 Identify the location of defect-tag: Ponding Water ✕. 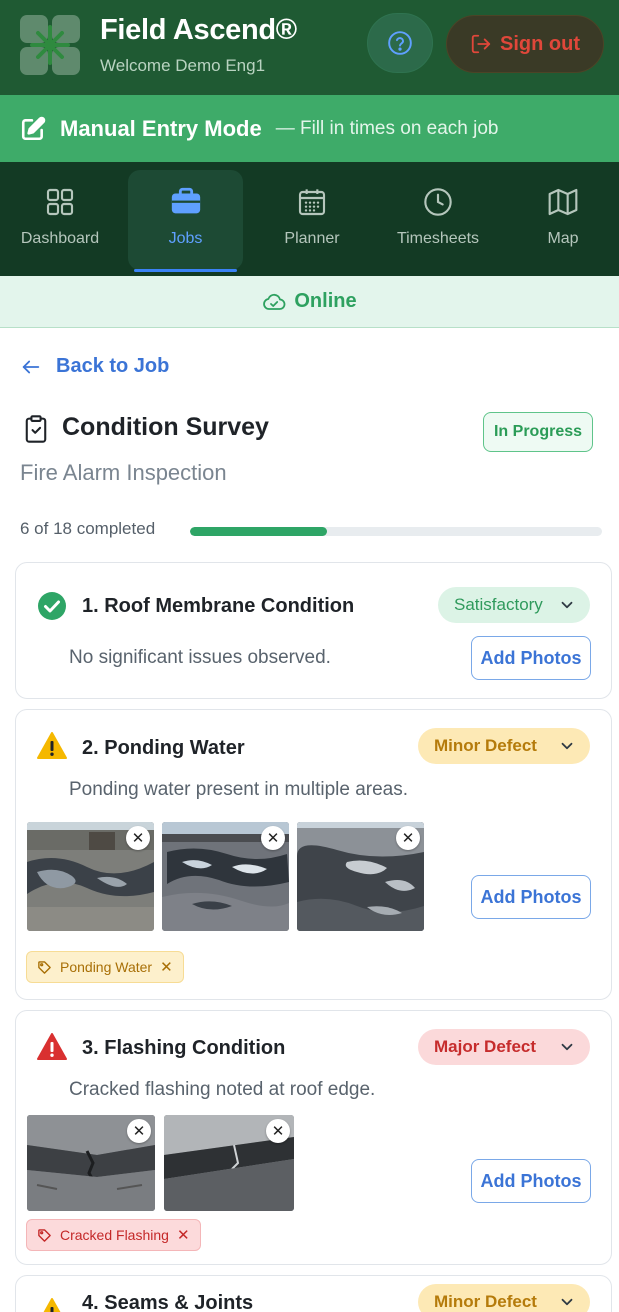
(105, 967).